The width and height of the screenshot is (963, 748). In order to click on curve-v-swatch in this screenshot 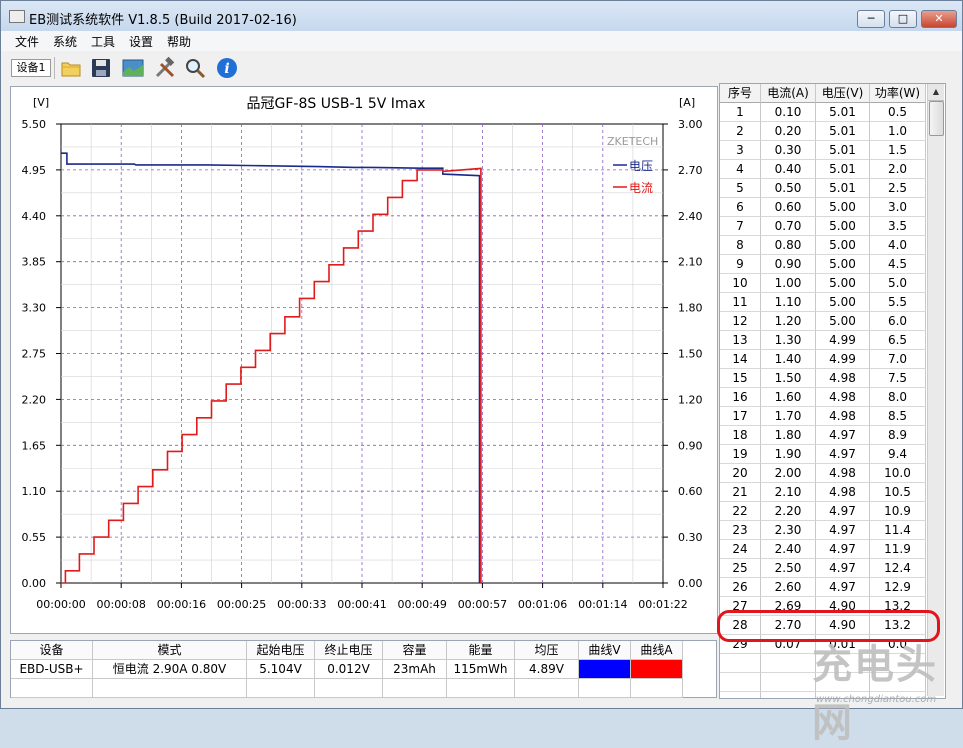, I will do `click(605, 669)`.